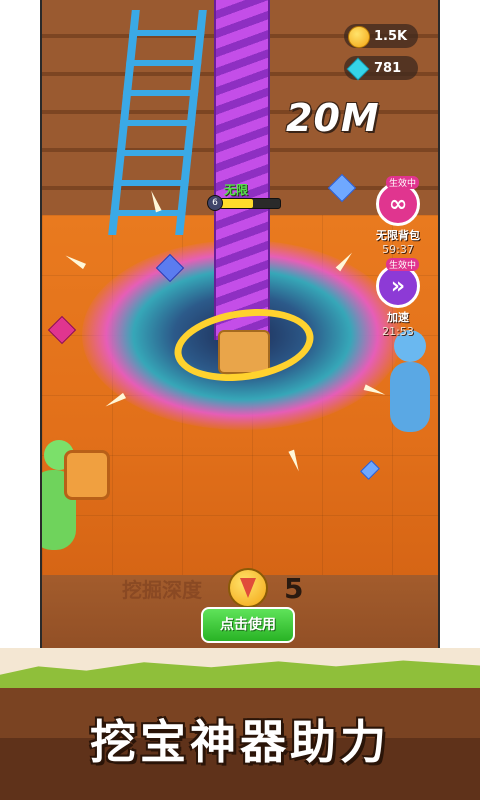 The image size is (480, 800). Describe the element at coordinates (248, 625) in the screenshot. I see `use-drill-button: 点击使用` at that location.